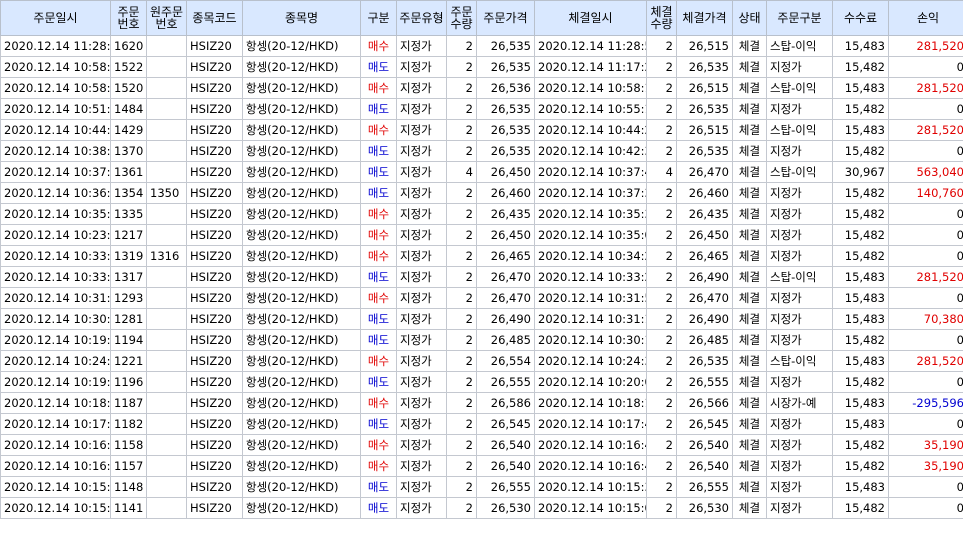 The image size is (963, 537). I want to click on col-fill-qty-header: 체결 수량, so click(661, 18).